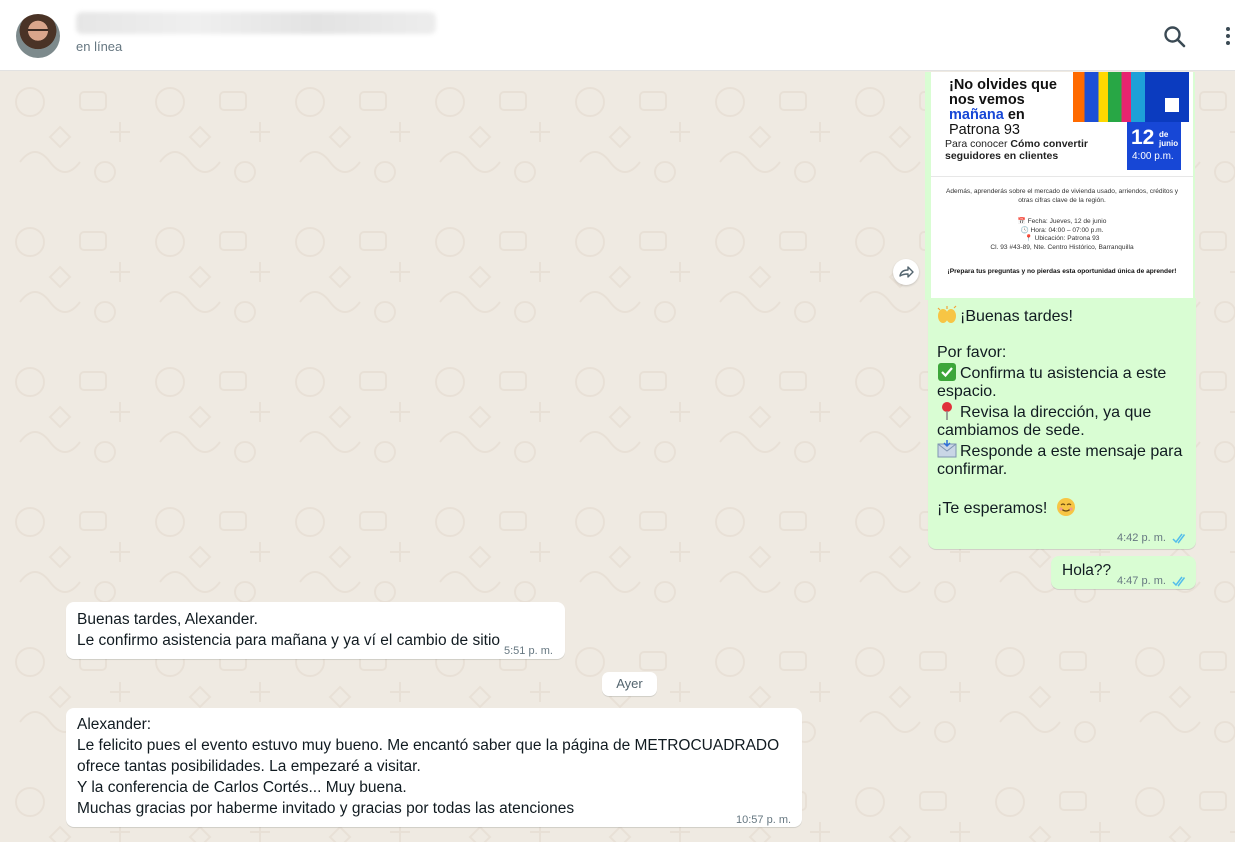 The image size is (1235, 842). What do you see at coordinates (114, 724) in the screenshot?
I see `message-line: Alexander:` at bounding box center [114, 724].